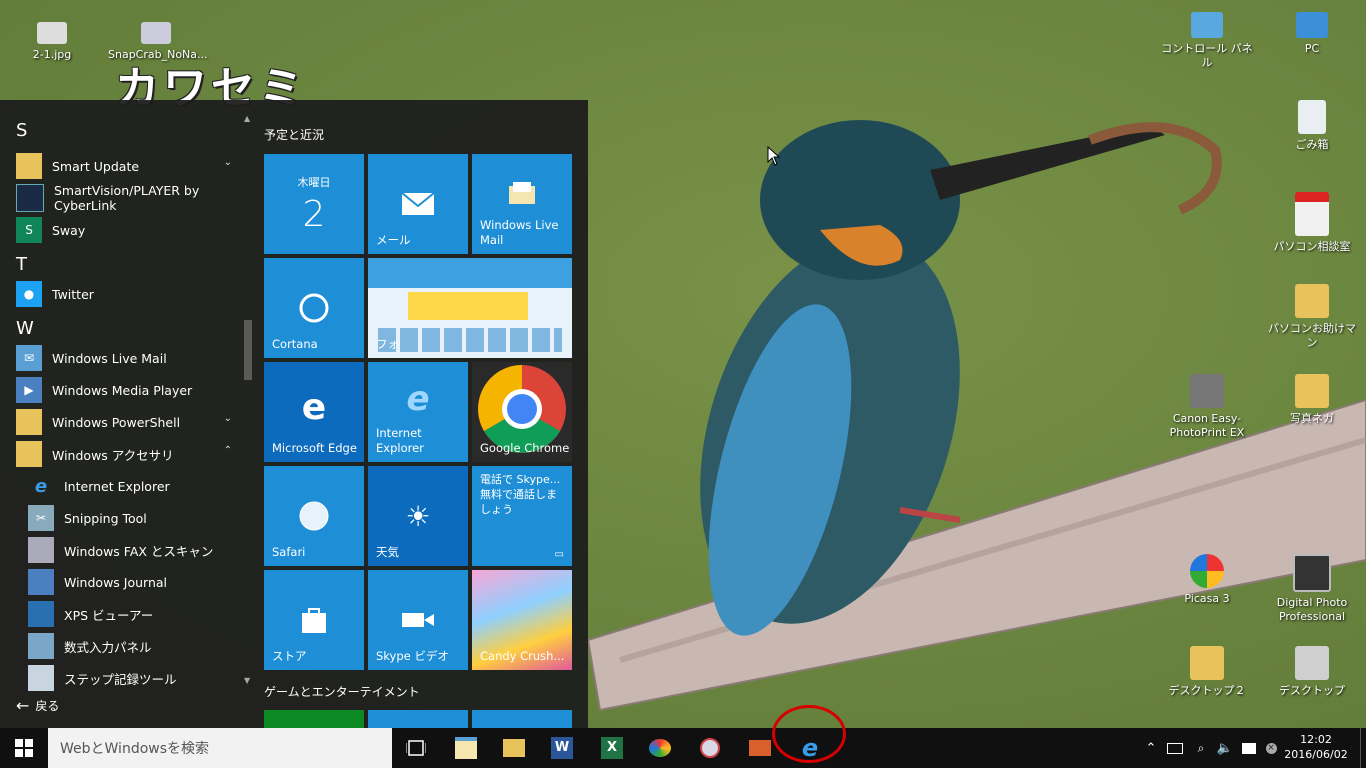 This screenshot has height=768, width=1366. I want to click on tile-internet-explorer: e Internet Explorer, so click(418, 412).